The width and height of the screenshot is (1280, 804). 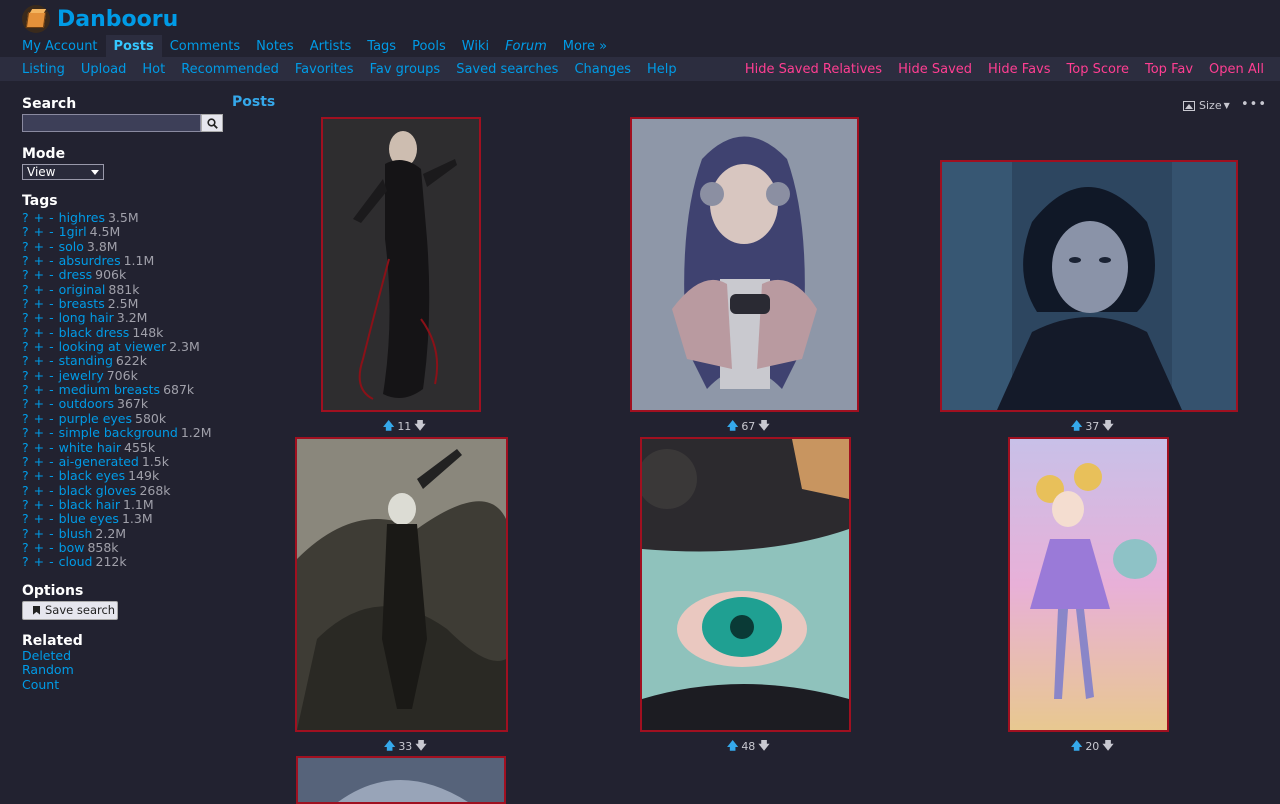 I want to click on subnav-hot: Hot, so click(x=153, y=69).